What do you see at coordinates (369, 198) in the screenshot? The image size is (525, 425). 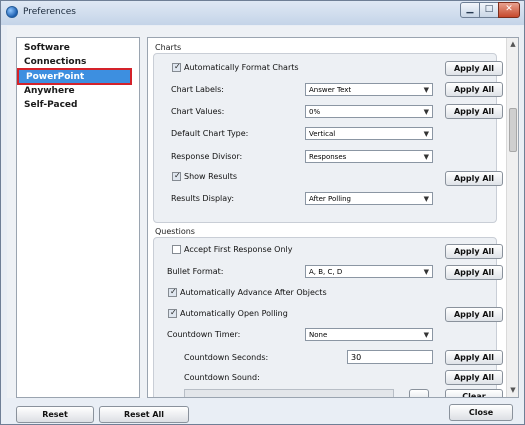 I see `results-display-select: After Polling ▼` at bounding box center [369, 198].